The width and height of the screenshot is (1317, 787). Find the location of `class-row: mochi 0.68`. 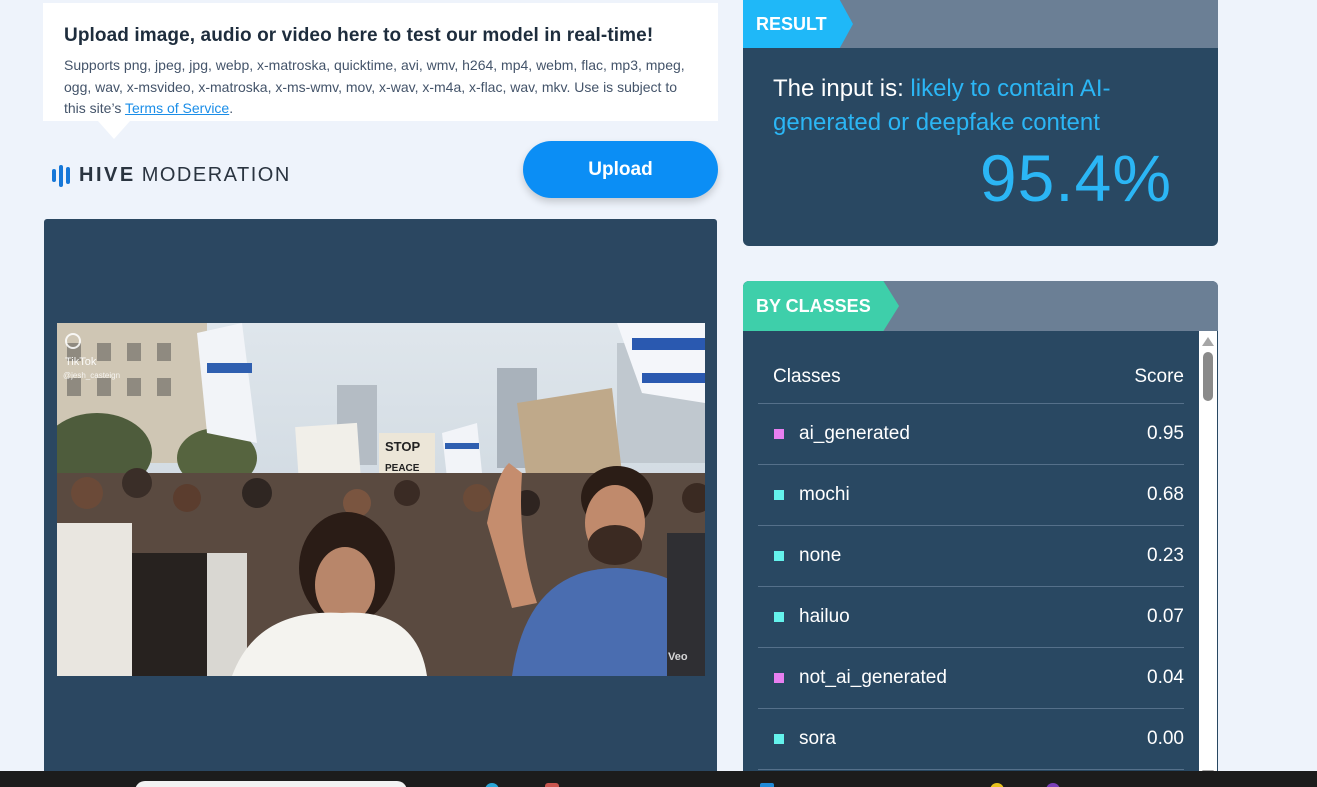

class-row: mochi 0.68 is located at coordinates (971, 495).